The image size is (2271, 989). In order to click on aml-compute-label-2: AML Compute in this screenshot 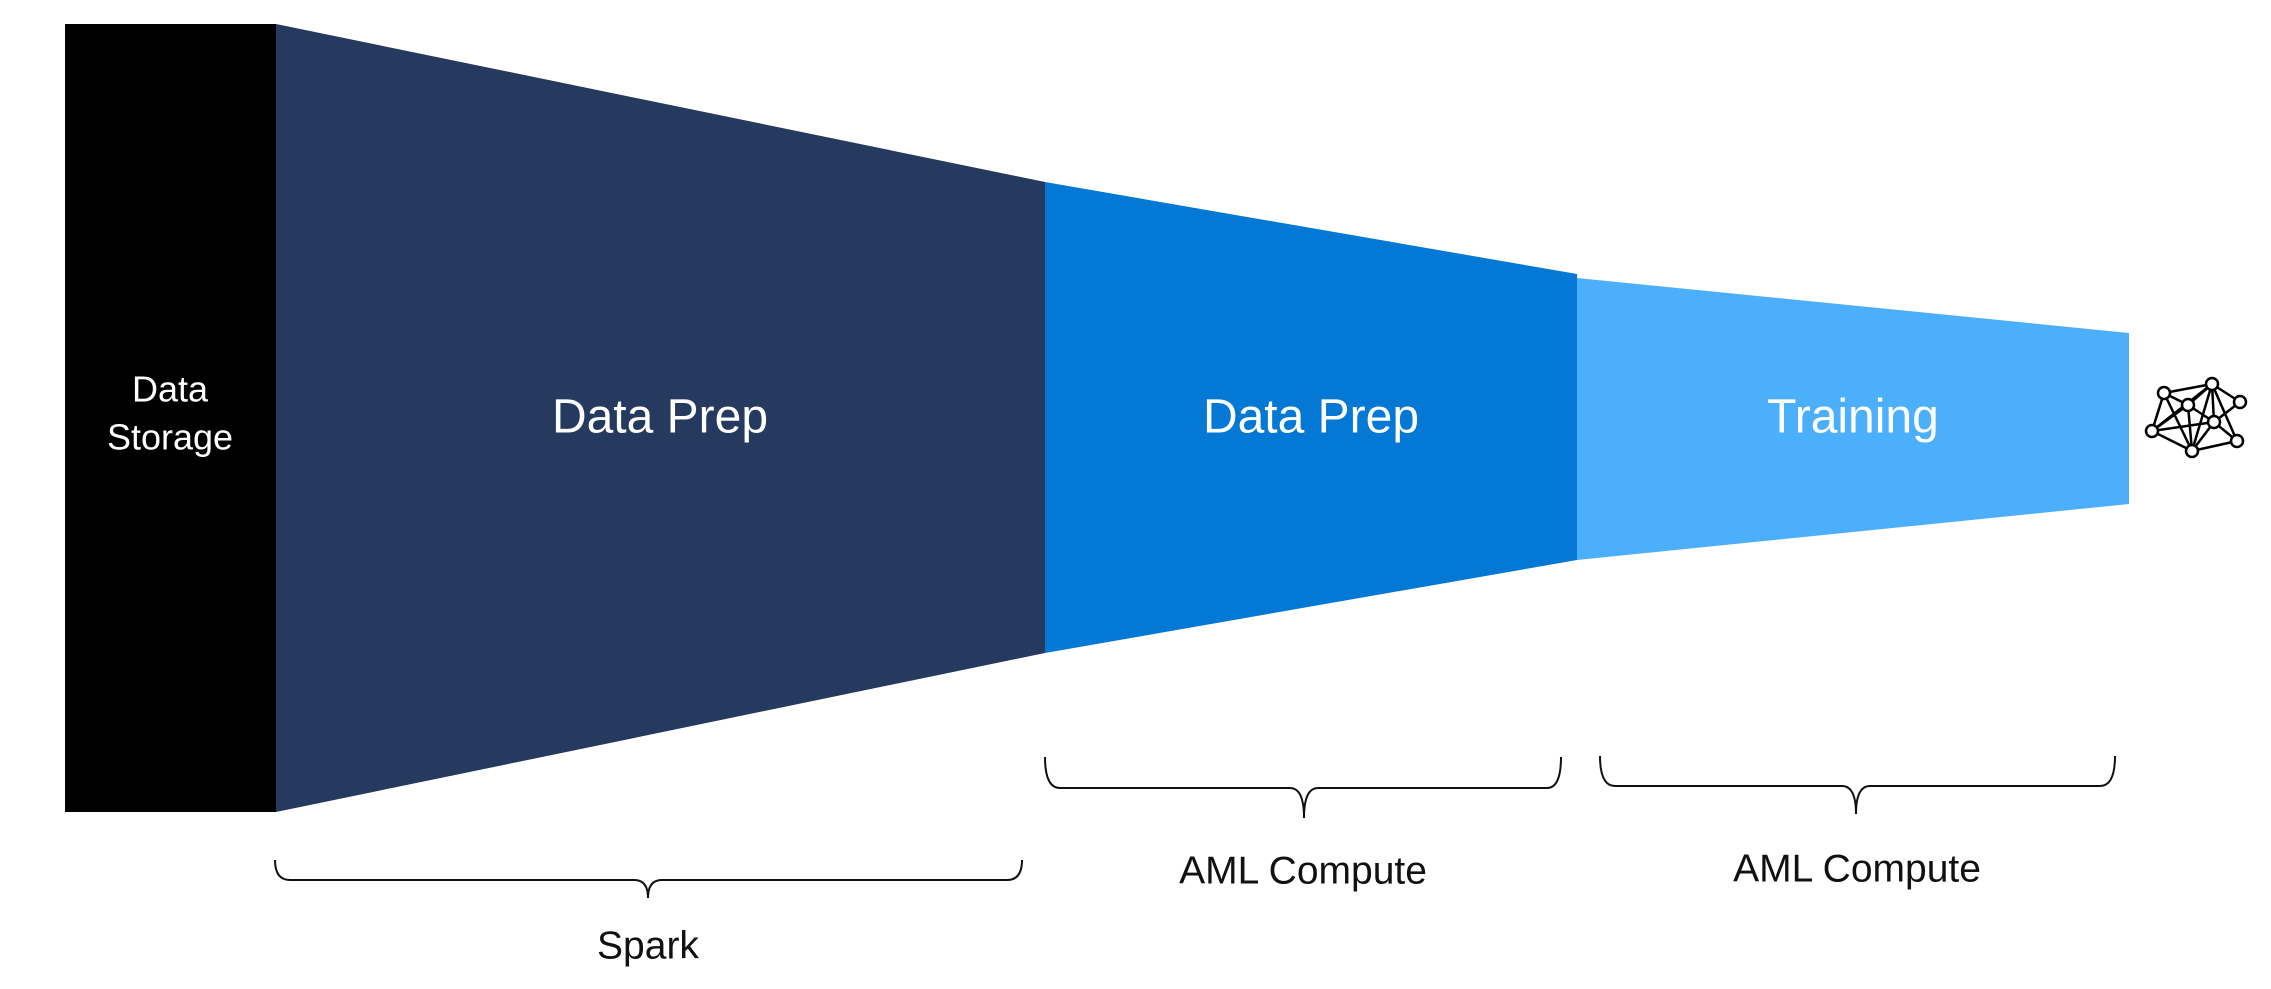, I will do `click(1857, 868)`.